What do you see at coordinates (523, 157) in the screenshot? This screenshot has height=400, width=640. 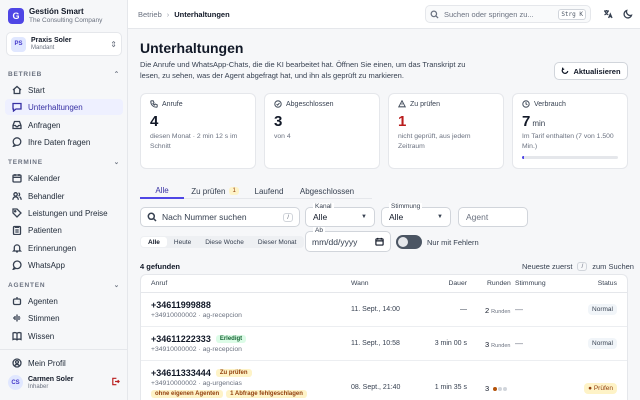 I see `usage-progress-fill` at bounding box center [523, 157].